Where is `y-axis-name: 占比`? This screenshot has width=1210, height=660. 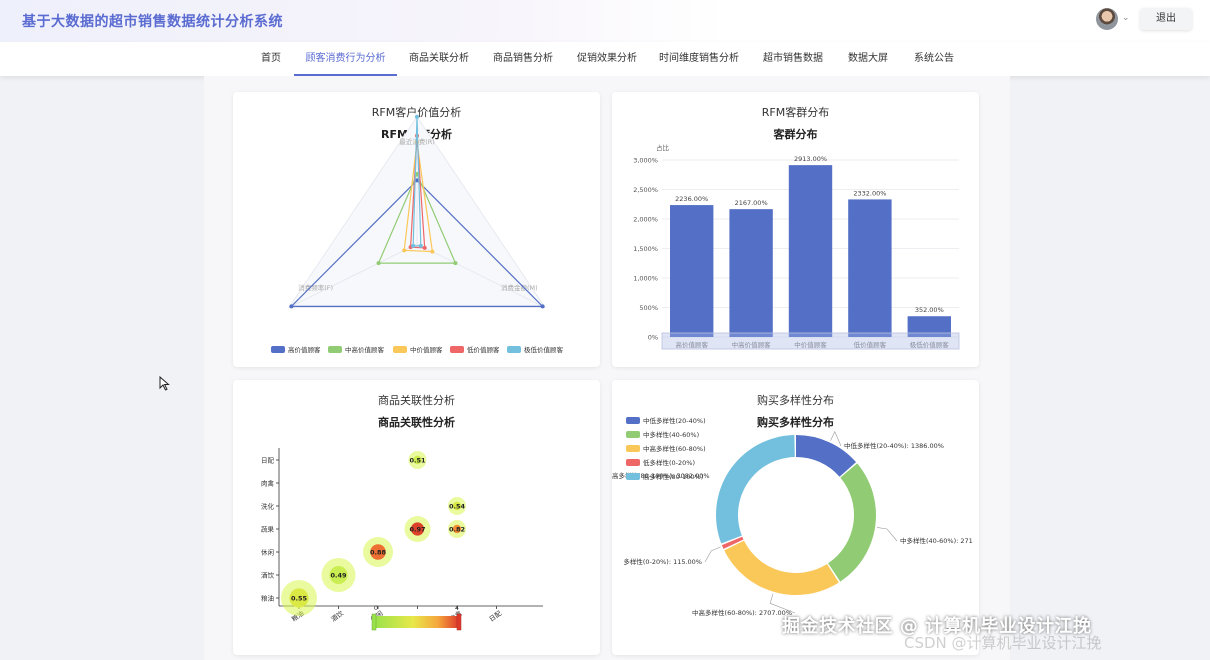
y-axis-name: 占比 is located at coordinates (663, 147).